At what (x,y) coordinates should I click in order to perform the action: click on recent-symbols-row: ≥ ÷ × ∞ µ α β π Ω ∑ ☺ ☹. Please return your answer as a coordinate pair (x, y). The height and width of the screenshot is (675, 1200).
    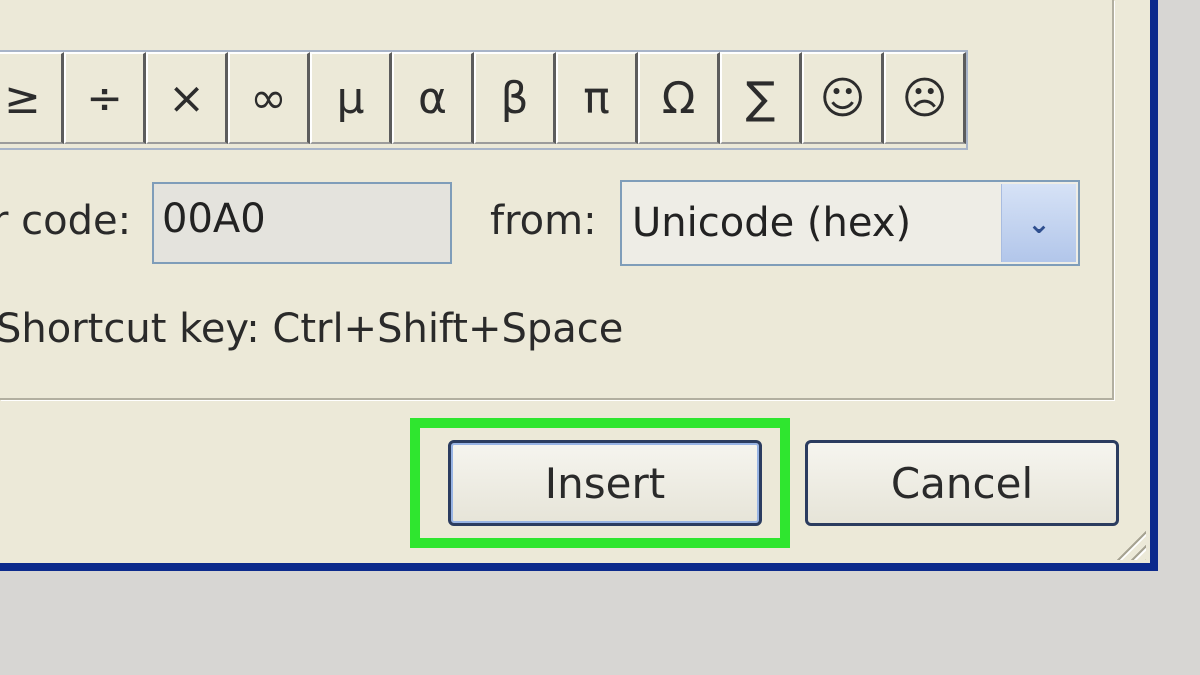
    Looking at the image, I should click on (484, 100).